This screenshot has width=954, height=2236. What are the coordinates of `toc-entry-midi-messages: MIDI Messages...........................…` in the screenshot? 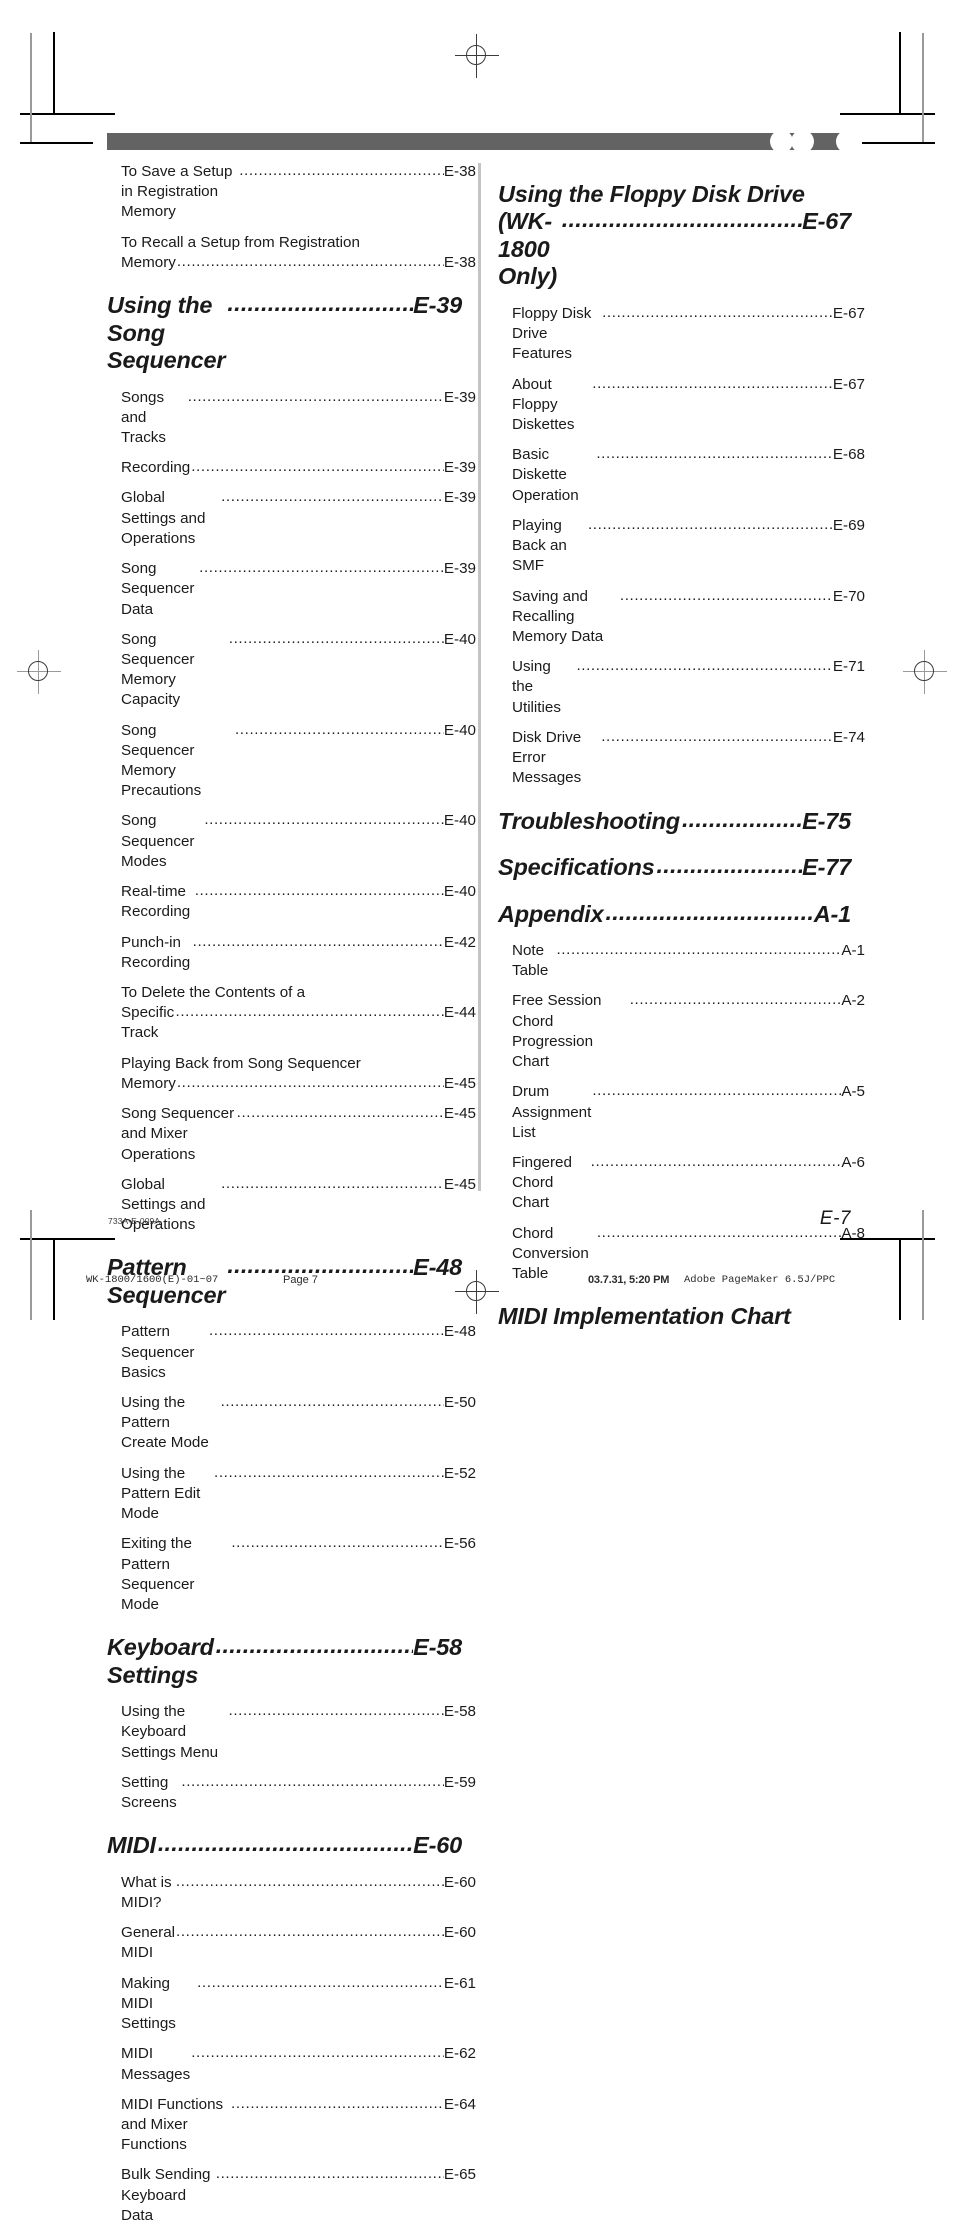 It's located at (291, 2064).